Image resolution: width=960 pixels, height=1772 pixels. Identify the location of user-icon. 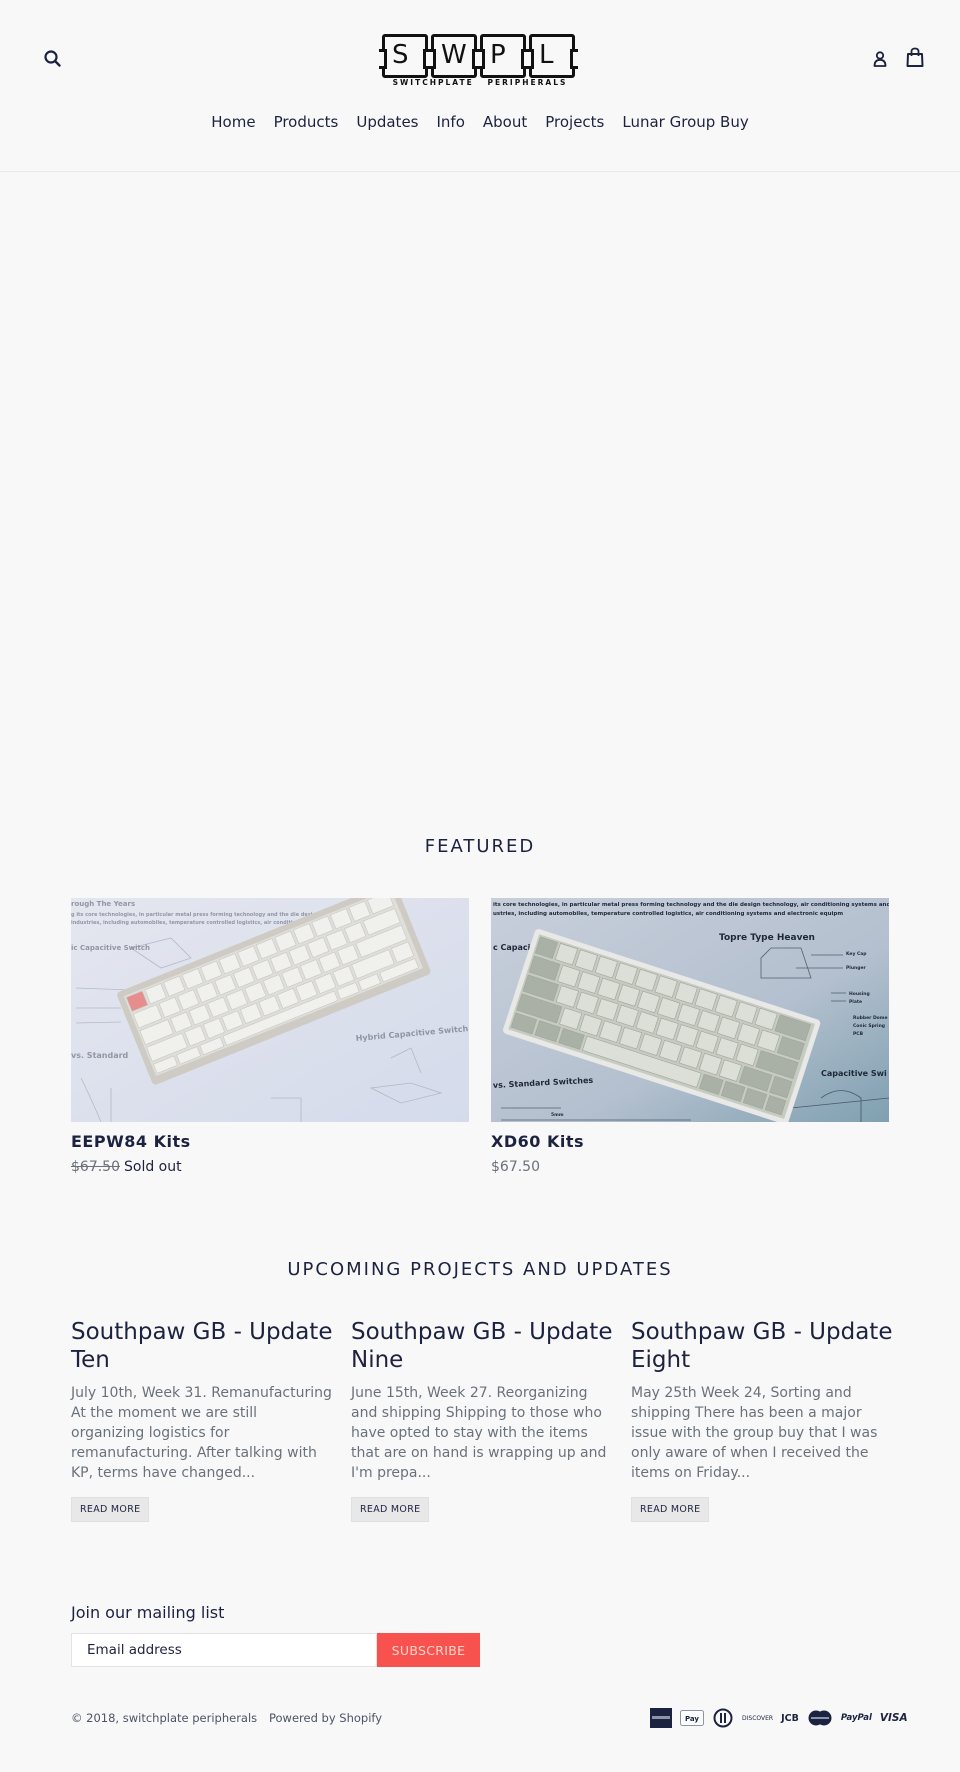
(880, 59).